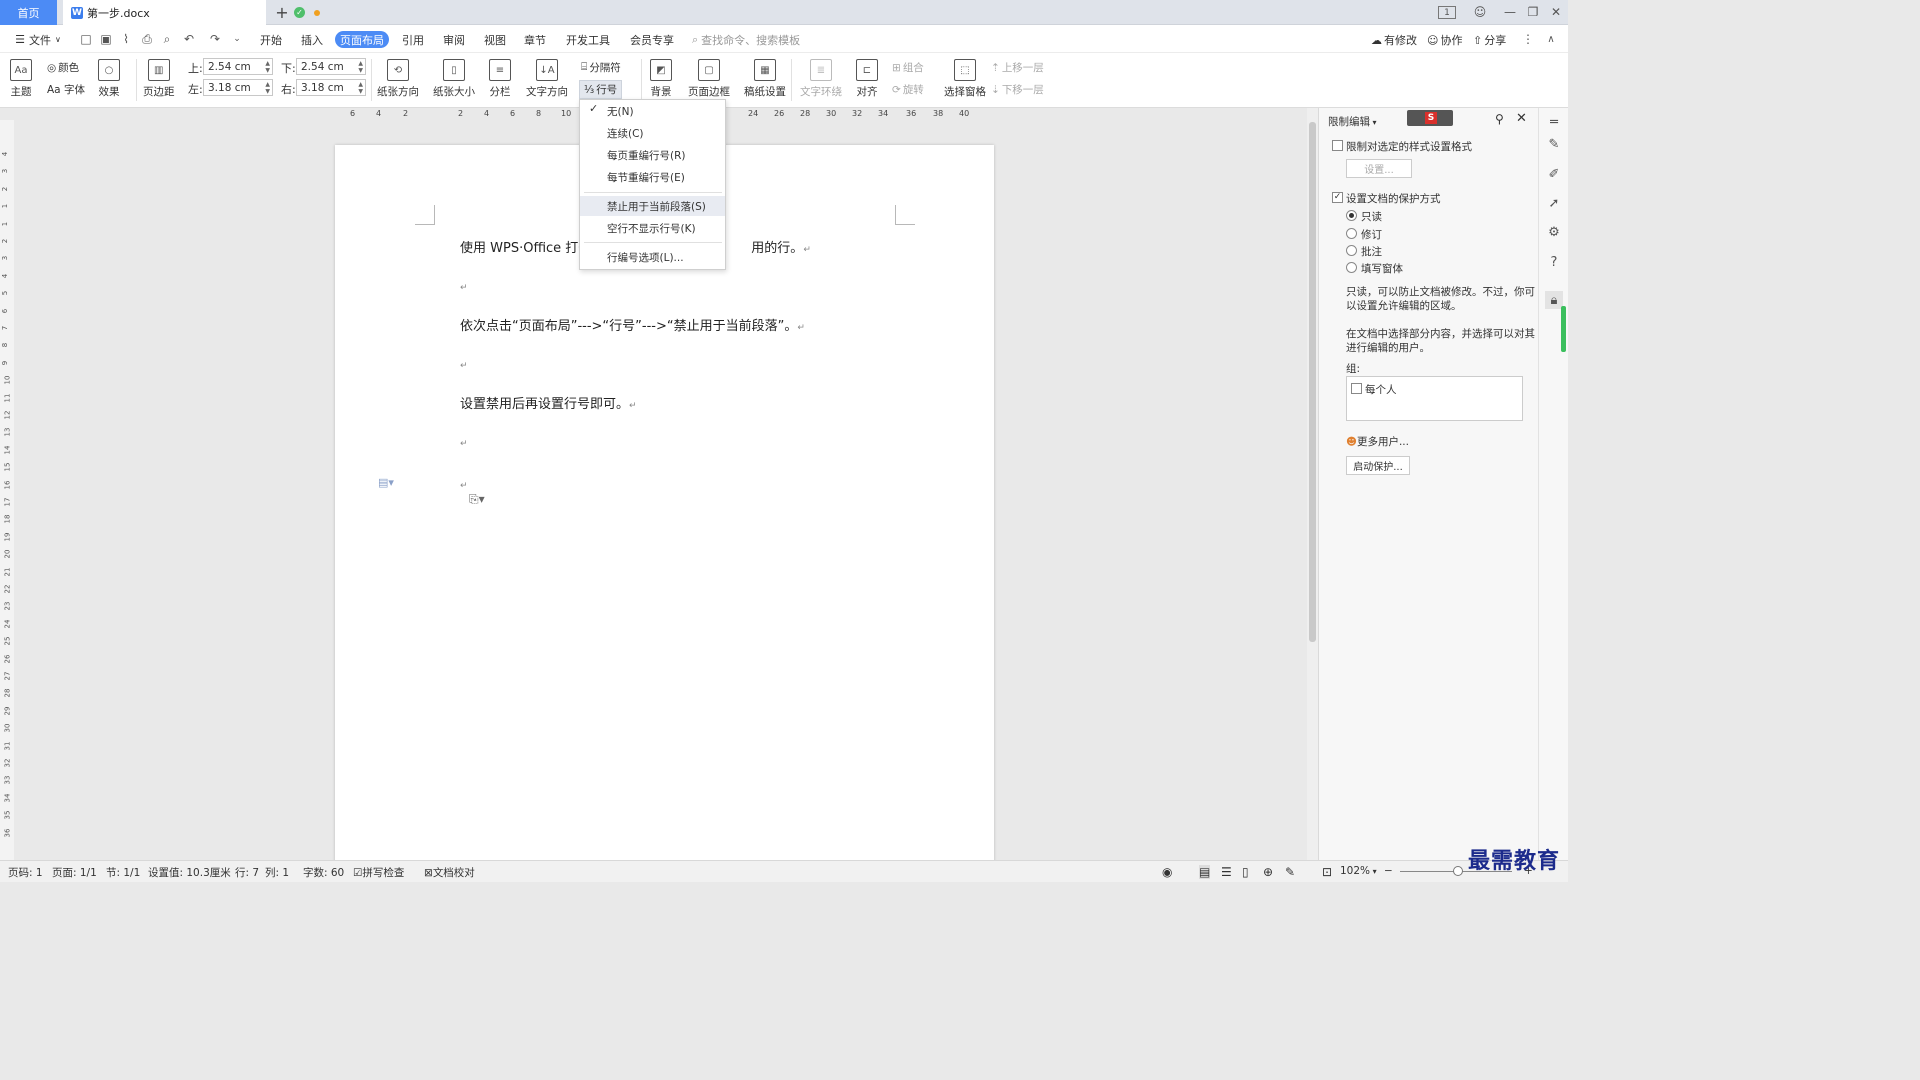 This screenshot has width=1920, height=1080. What do you see at coordinates (1337, 197) in the screenshot?
I see `protect-checkbox: ✓` at bounding box center [1337, 197].